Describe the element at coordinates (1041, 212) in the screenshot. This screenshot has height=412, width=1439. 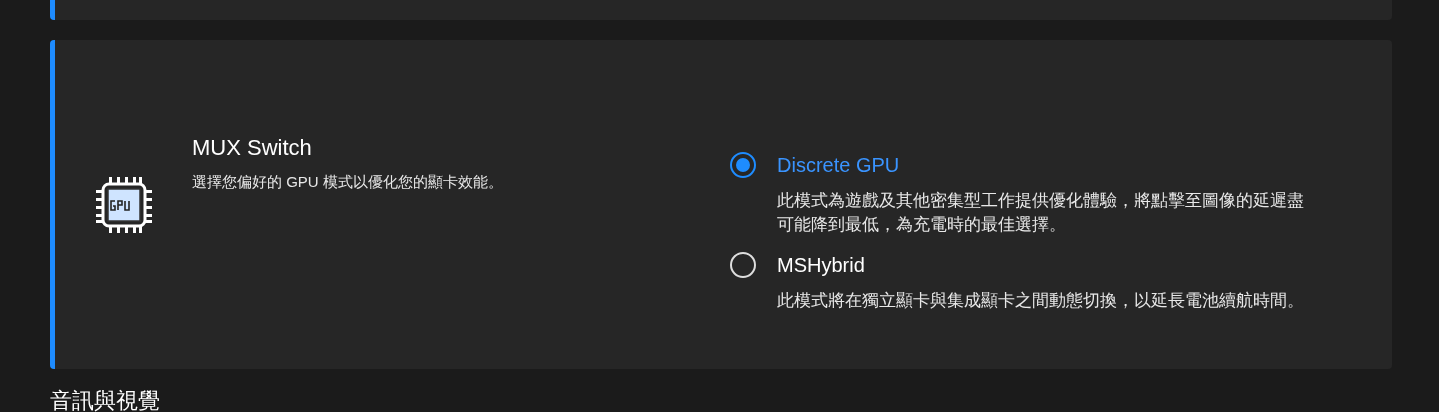
I see `option-description: 此模式為遊戲及其他密集型工作提供優化體驗，將點擊至圖像的延遲盡可能降到最低，為充電時的最佳選擇。` at that location.